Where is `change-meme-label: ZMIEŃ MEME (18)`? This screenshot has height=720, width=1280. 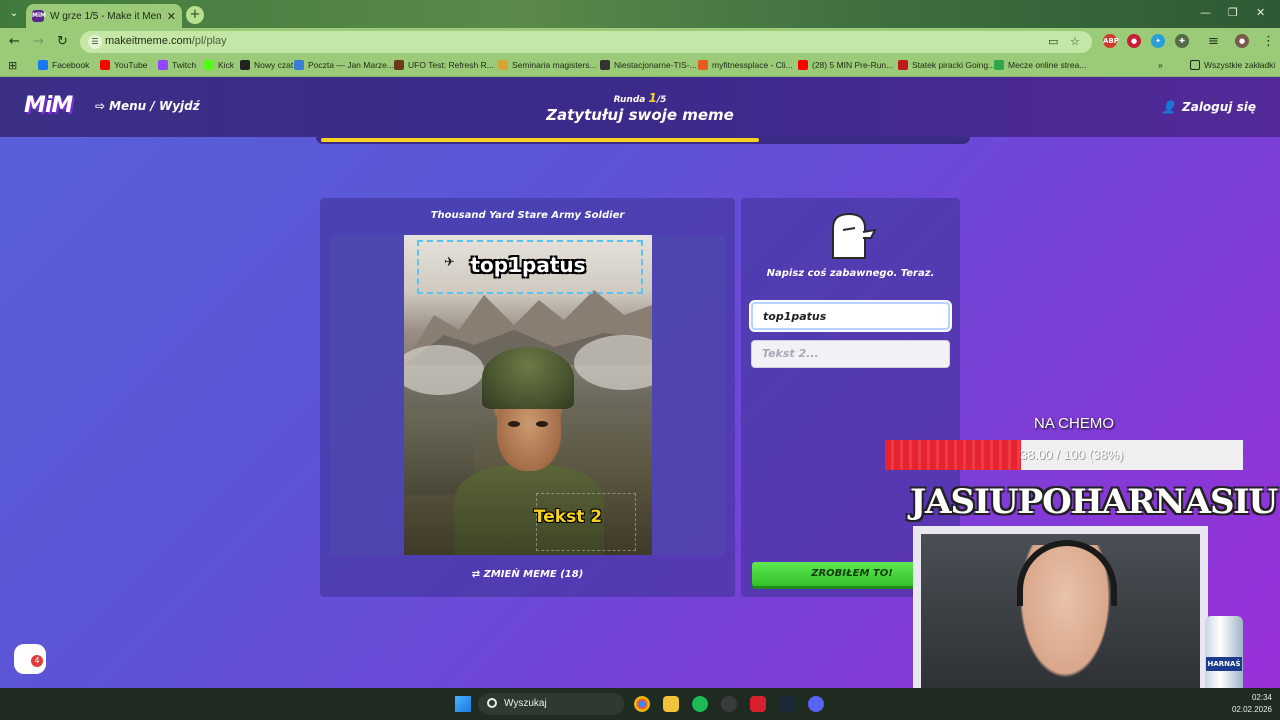 change-meme-label: ZMIEŃ MEME (18) is located at coordinates (533, 574).